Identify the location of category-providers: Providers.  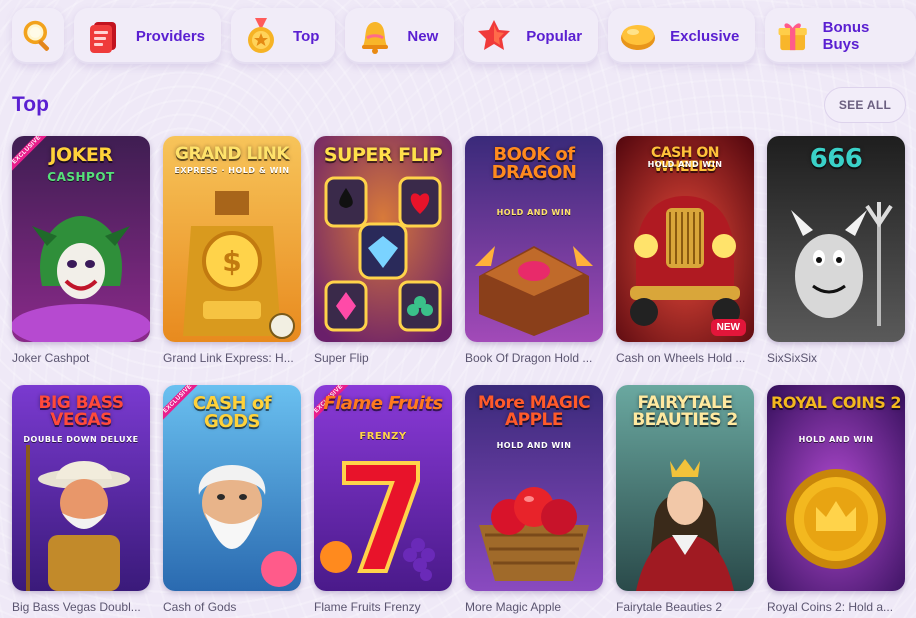
(147, 36).